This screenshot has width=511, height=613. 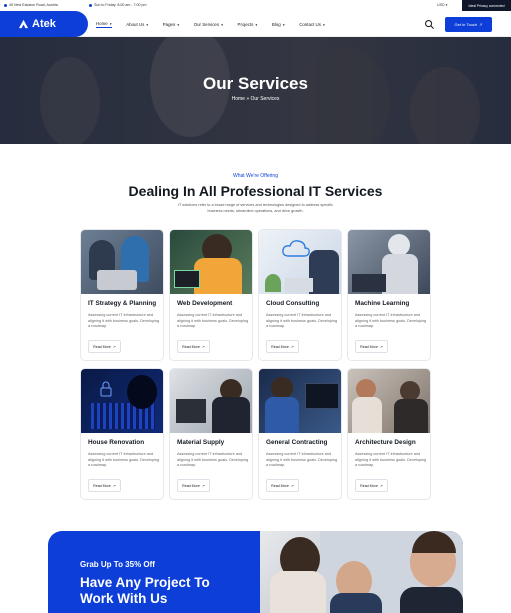 What do you see at coordinates (278, 24) in the screenshot?
I see `nav-item-blog: Blog ▼` at bounding box center [278, 24].